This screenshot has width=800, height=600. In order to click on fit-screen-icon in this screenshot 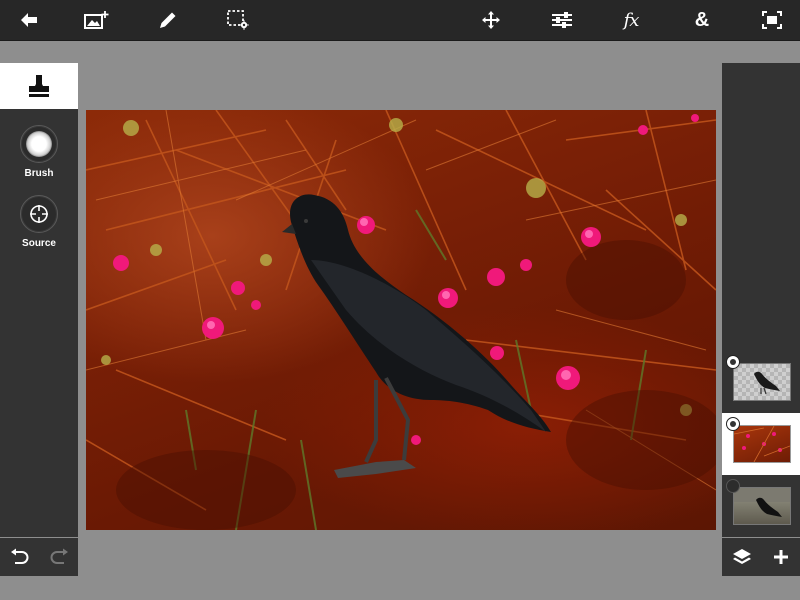, I will do `click(772, 20)`.